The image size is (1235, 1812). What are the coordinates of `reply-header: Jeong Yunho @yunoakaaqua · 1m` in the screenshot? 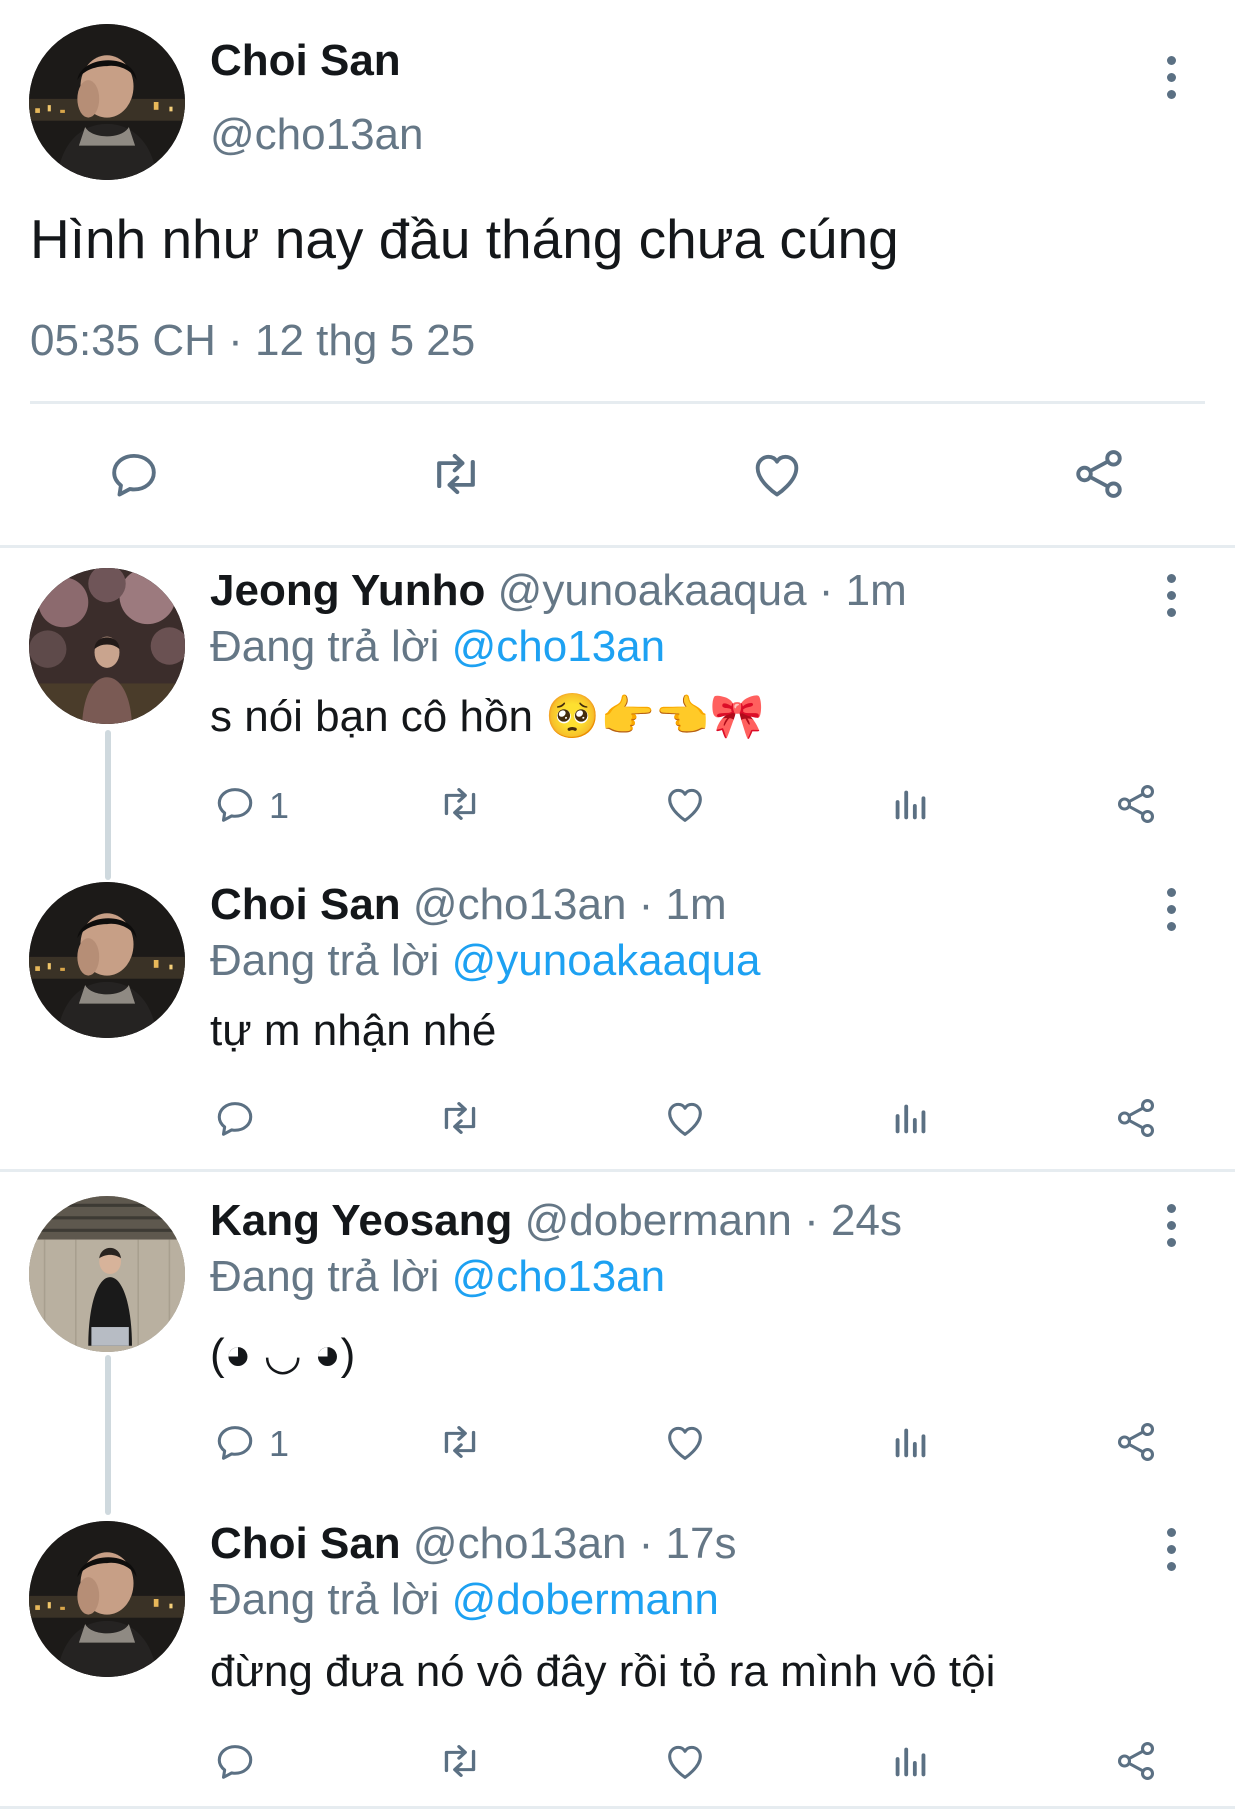 It's located at (558, 591).